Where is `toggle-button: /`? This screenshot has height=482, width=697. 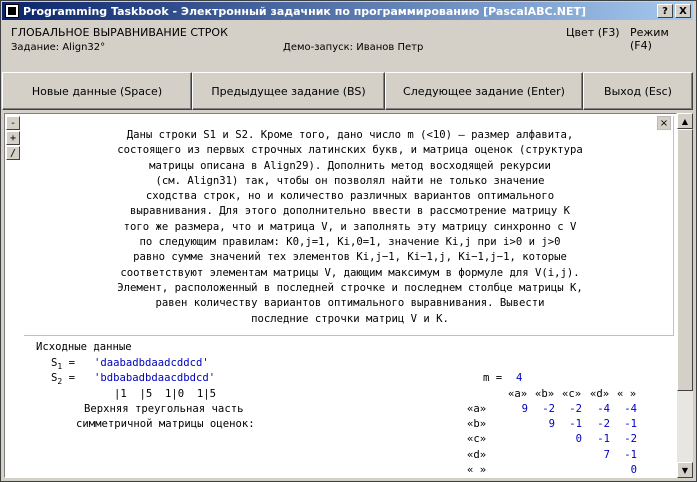 toggle-button: / is located at coordinates (13, 153).